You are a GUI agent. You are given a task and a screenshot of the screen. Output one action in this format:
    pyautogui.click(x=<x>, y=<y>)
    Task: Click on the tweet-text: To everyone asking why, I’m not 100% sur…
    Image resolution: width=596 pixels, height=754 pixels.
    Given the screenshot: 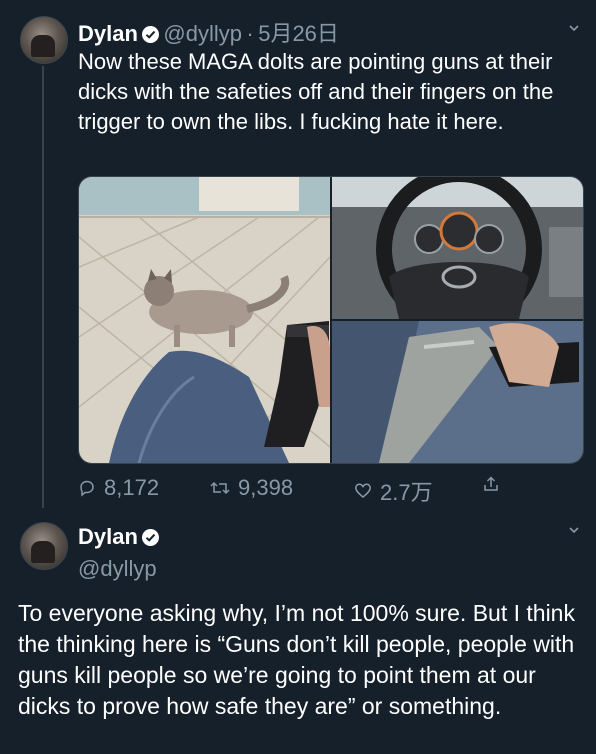 What is the action you would take?
    pyautogui.click(x=296, y=659)
    